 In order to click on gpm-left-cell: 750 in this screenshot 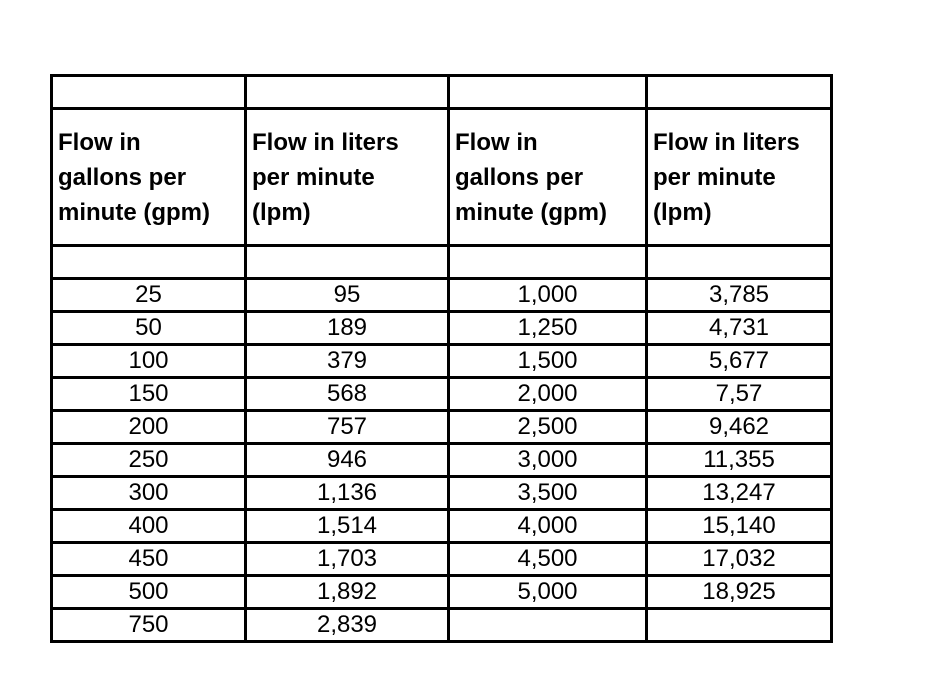, I will do `click(148, 625)`.